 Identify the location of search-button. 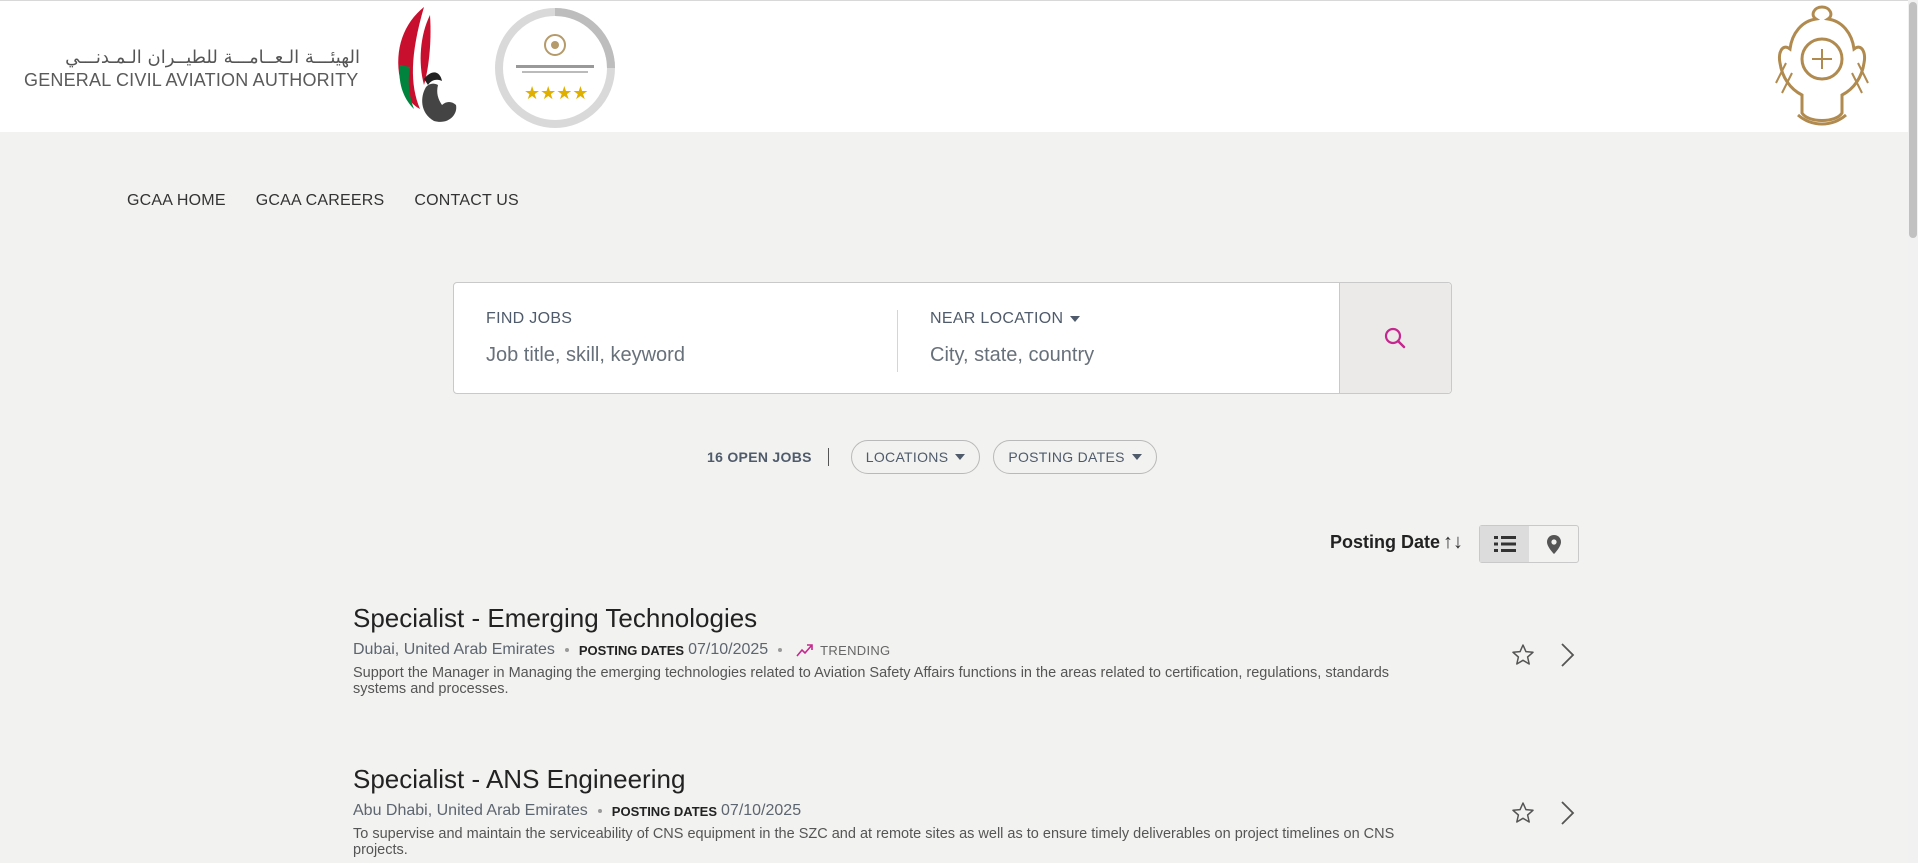
(1395, 338).